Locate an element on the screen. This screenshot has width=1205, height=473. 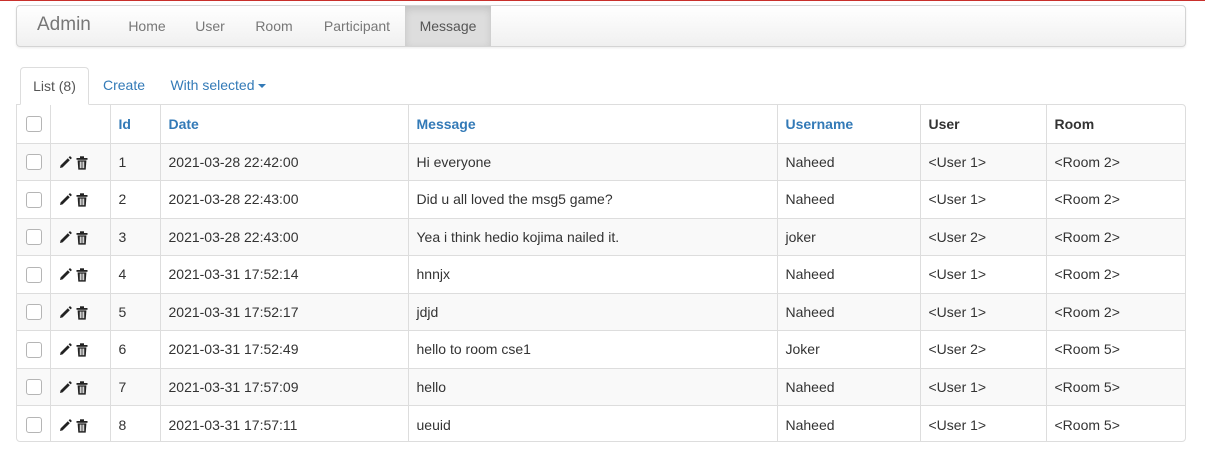
cell-id: 7 is located at coordinates (134, 387).